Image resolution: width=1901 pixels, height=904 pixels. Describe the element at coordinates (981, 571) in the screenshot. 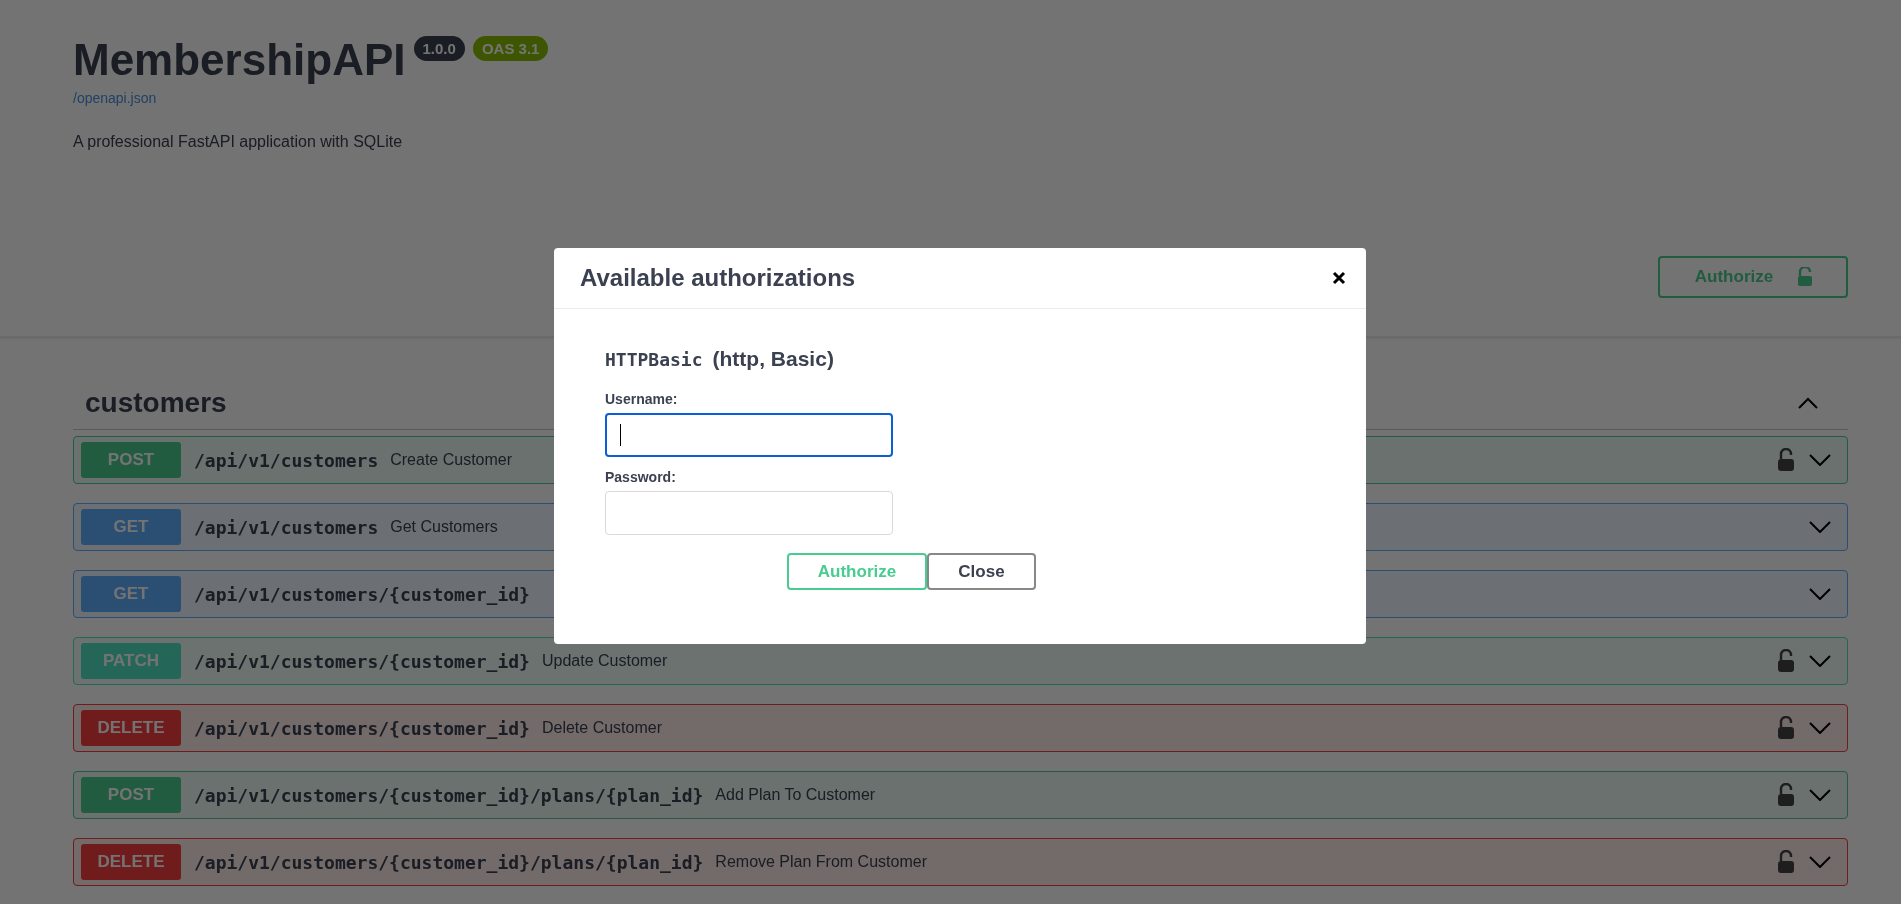

I see `close-button: Close` at that location.